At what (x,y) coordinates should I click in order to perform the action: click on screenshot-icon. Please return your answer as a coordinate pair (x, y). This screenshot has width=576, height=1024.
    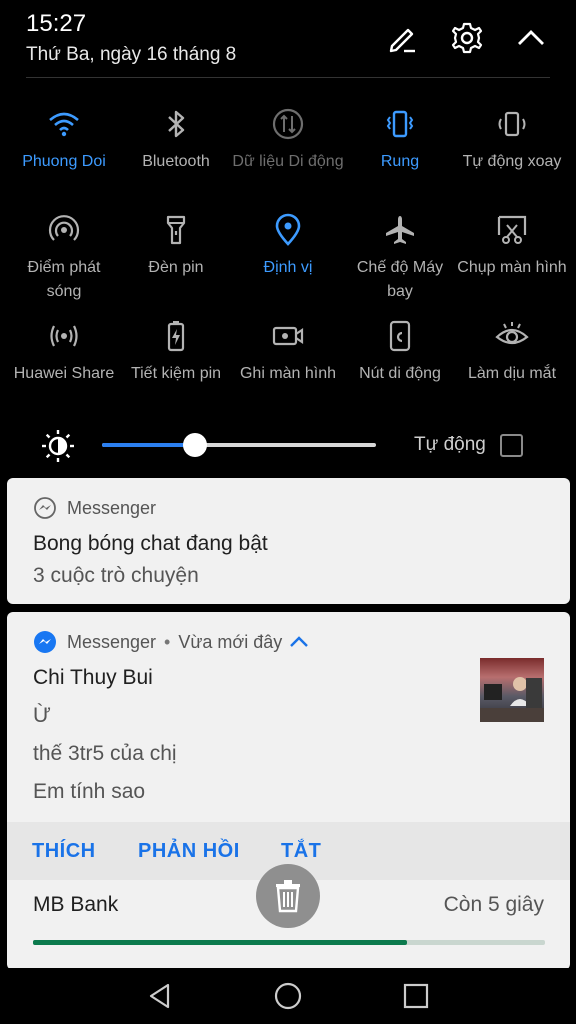
    Looking at the image, I should click on (512, 230).